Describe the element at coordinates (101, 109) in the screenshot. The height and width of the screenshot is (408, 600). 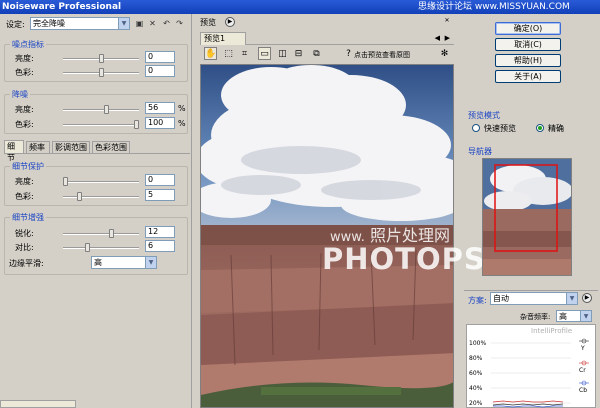
I see `reduction-luma-slider` at that location.